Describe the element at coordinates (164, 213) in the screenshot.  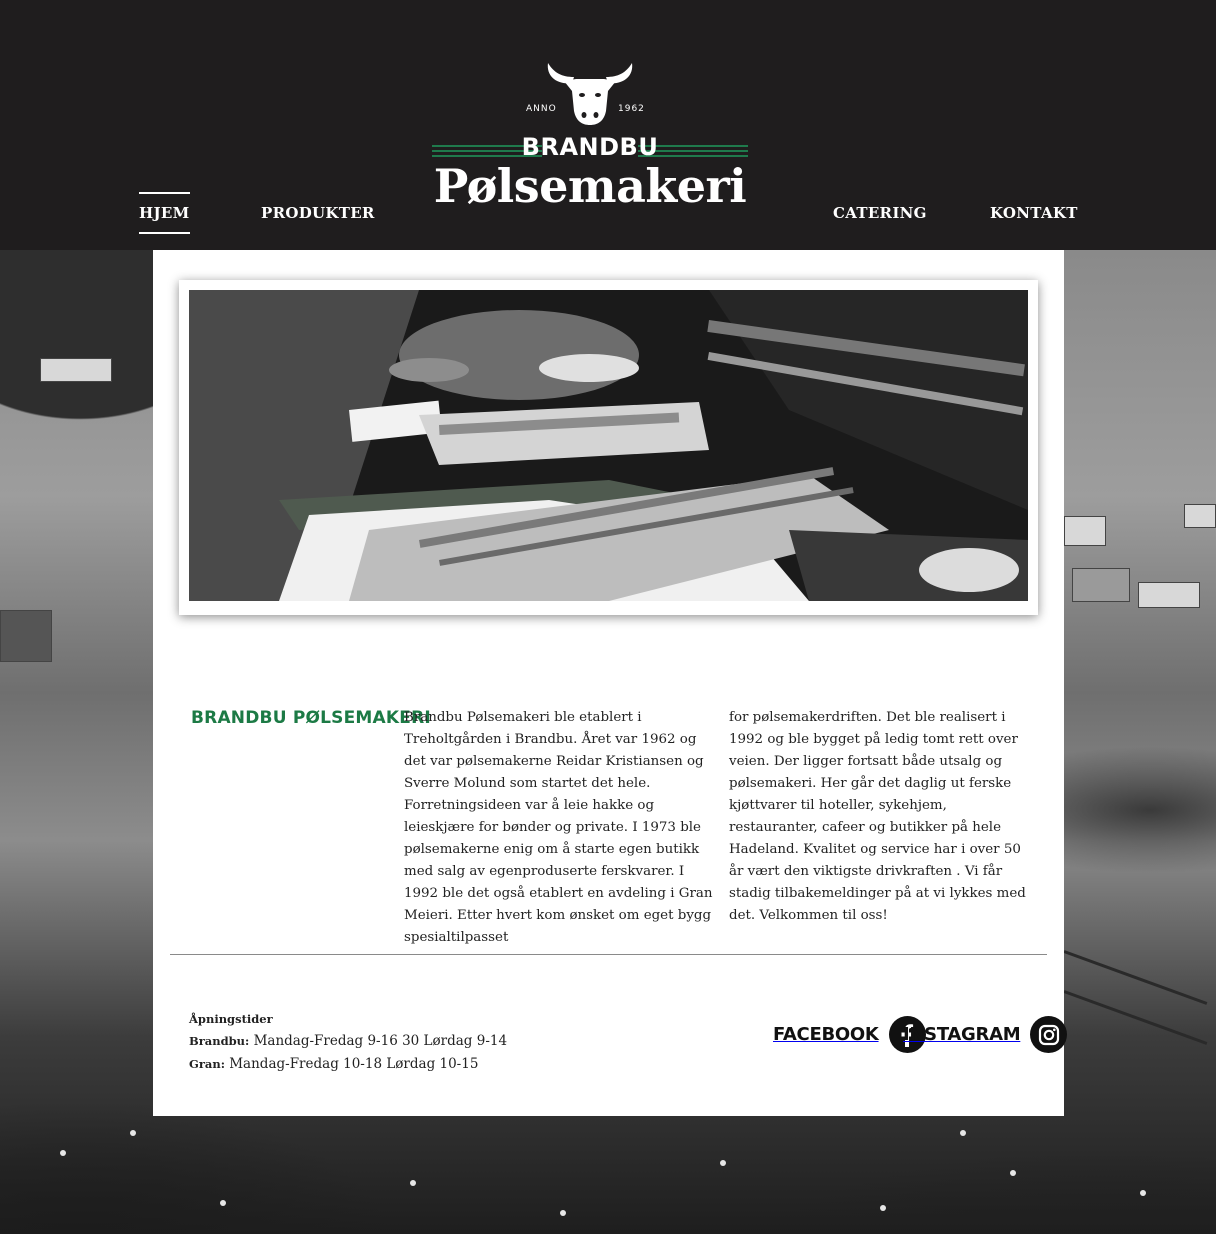
I see `nav-link-hjem: HJEM` at that location.